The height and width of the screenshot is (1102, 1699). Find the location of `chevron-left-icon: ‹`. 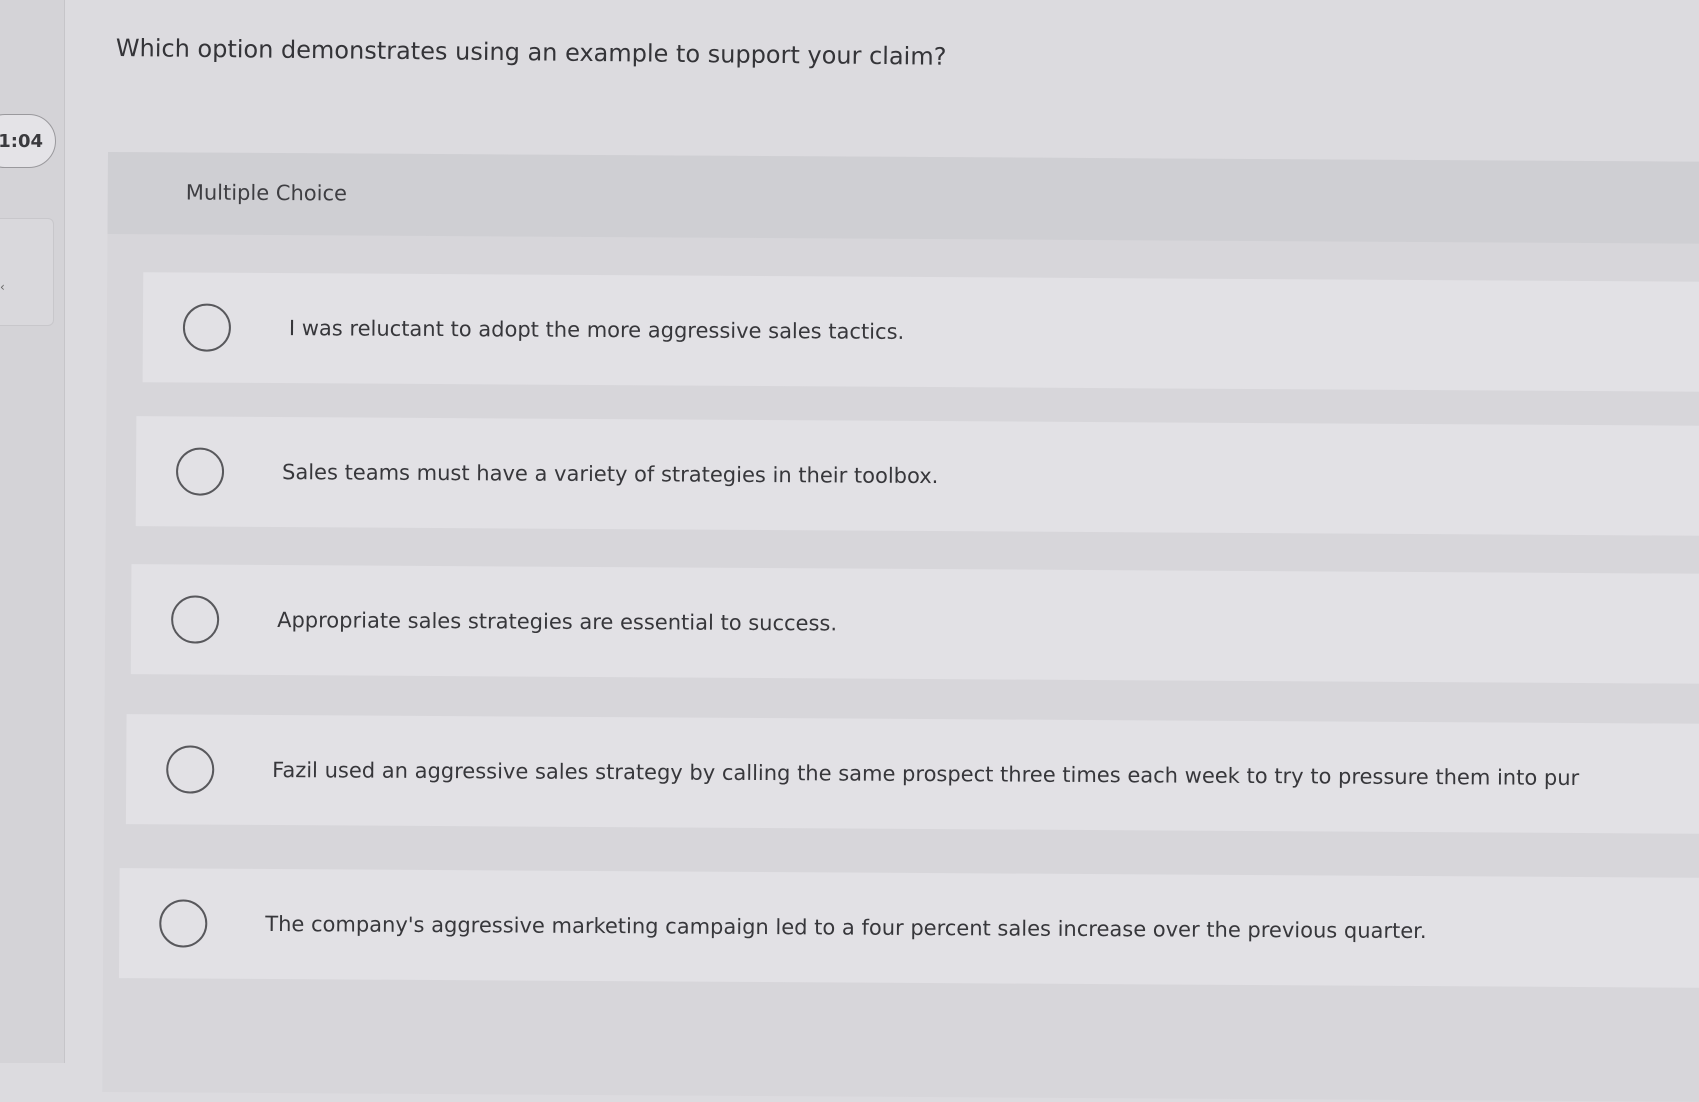

chevron-left-icon: ‹ is located at coordinates (2, 287).